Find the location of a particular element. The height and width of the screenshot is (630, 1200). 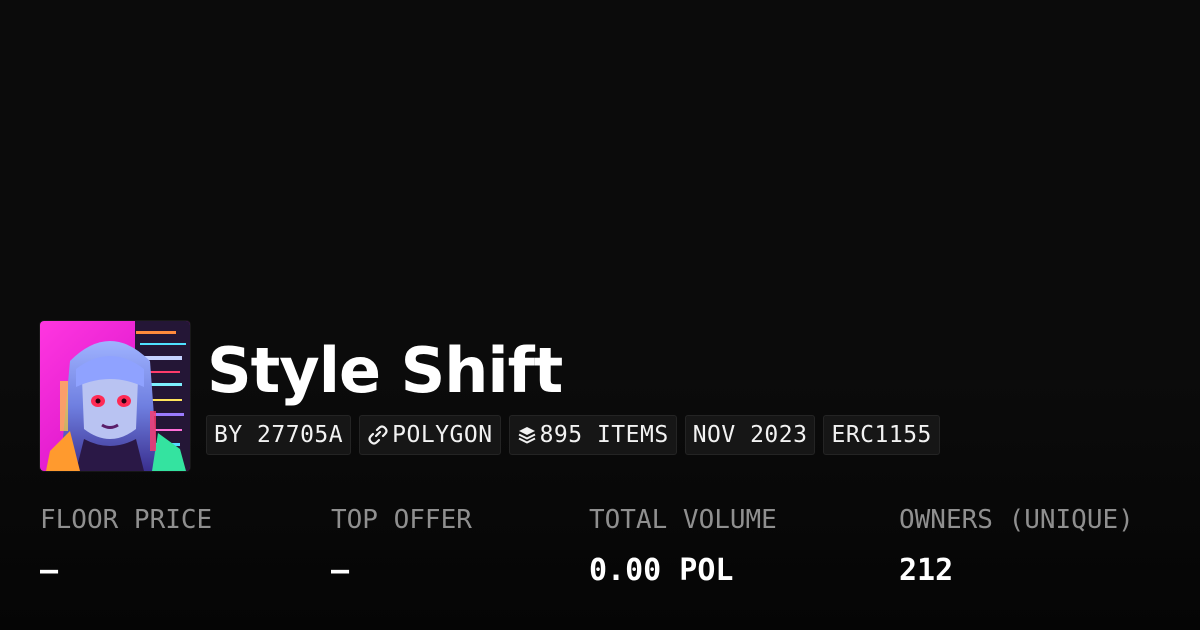

standard-badge-label: ERC1155 is located at coordinates (881, 435).